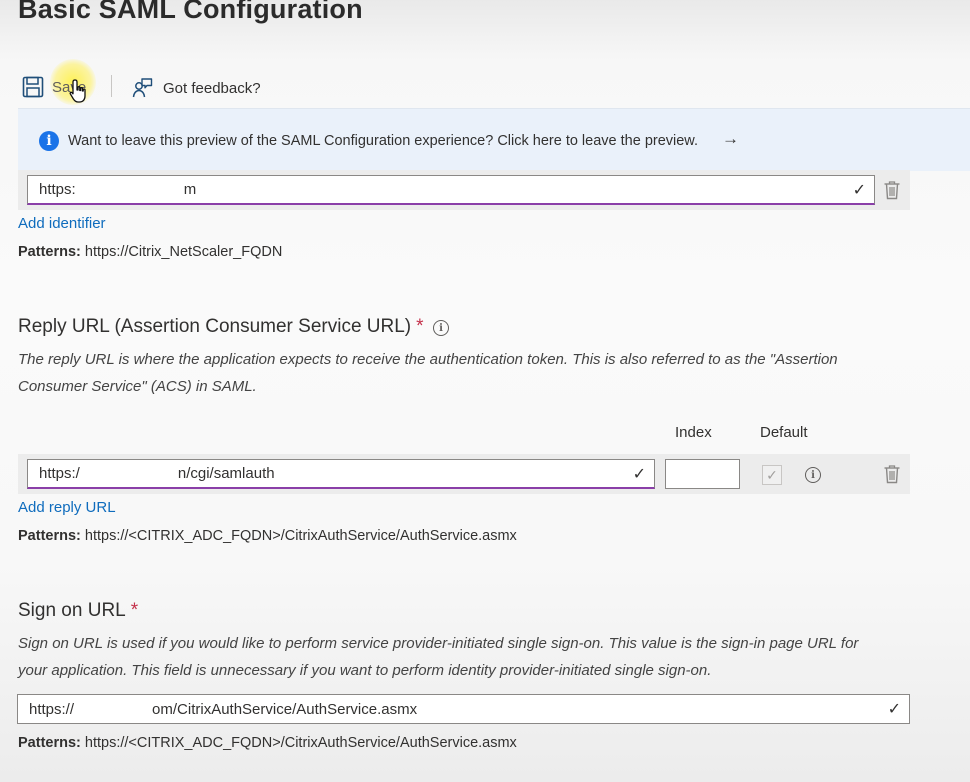 The width and height of the screenshot is (970, 782). What do you see at coordinates (52, 709) in the screenshot?
I see `signon-value-prefix: https://` at bounding box center [52, 709].